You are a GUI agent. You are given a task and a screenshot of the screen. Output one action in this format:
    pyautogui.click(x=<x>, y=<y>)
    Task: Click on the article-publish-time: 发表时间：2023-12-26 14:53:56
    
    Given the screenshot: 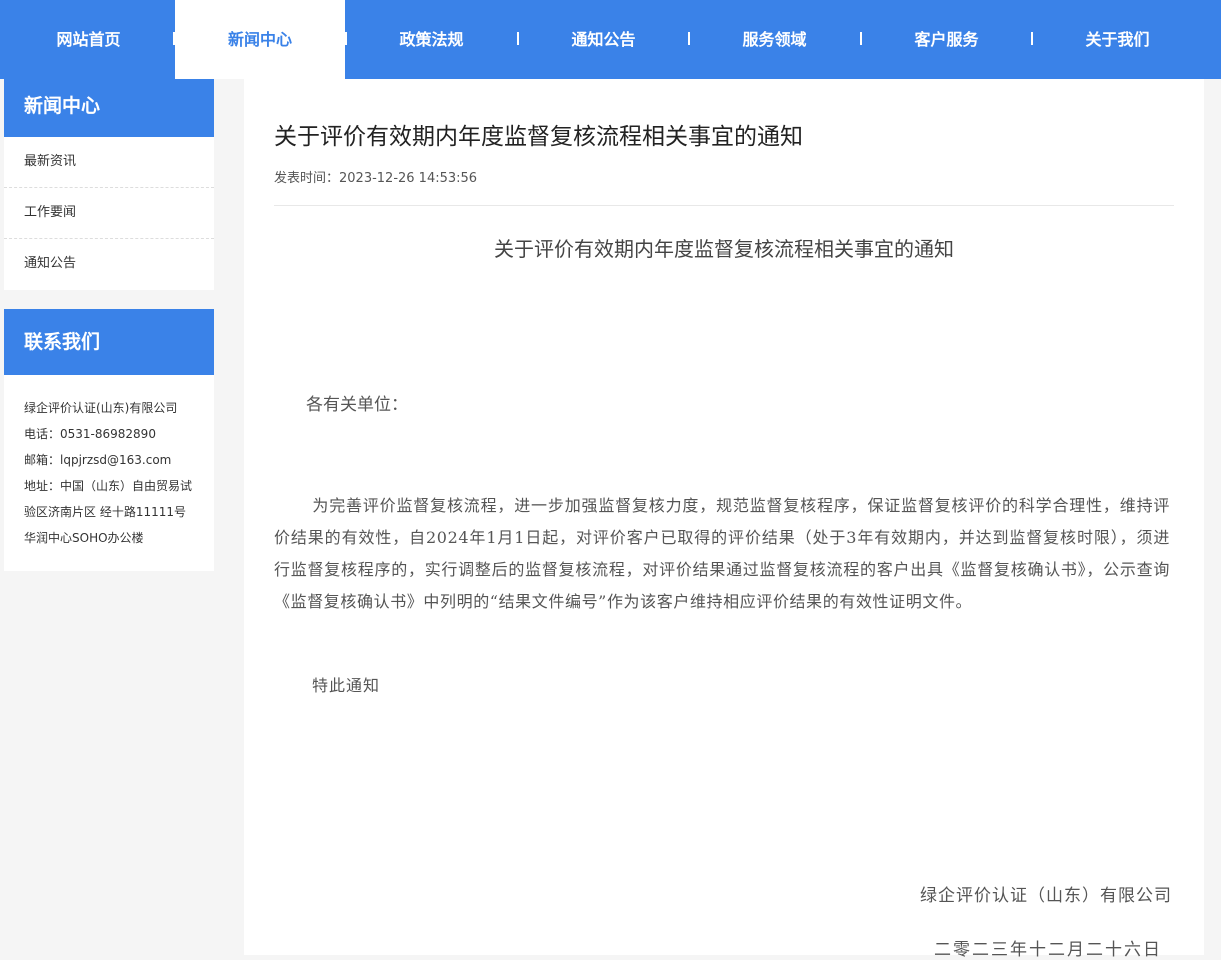 What is the action you would take?
    pyautogui.click(x=376, y=178)
    